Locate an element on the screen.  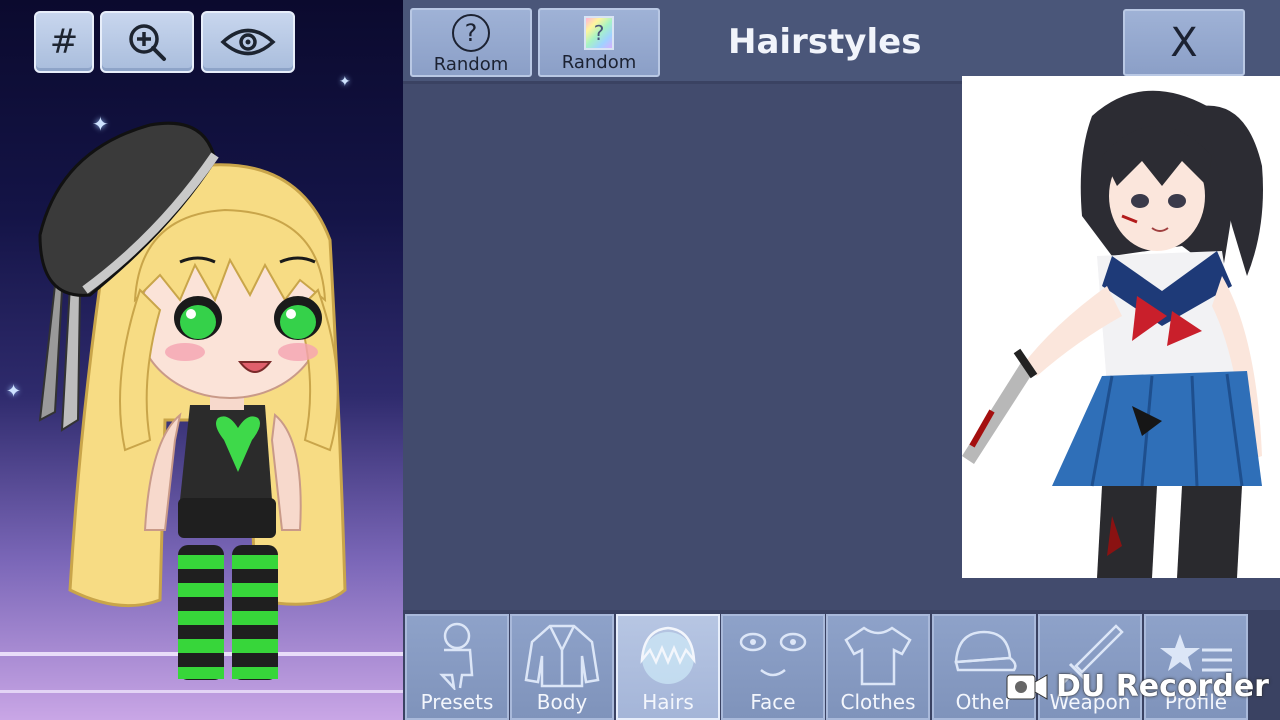
category-clothes: Clothes is located at coordinates (878, 667).